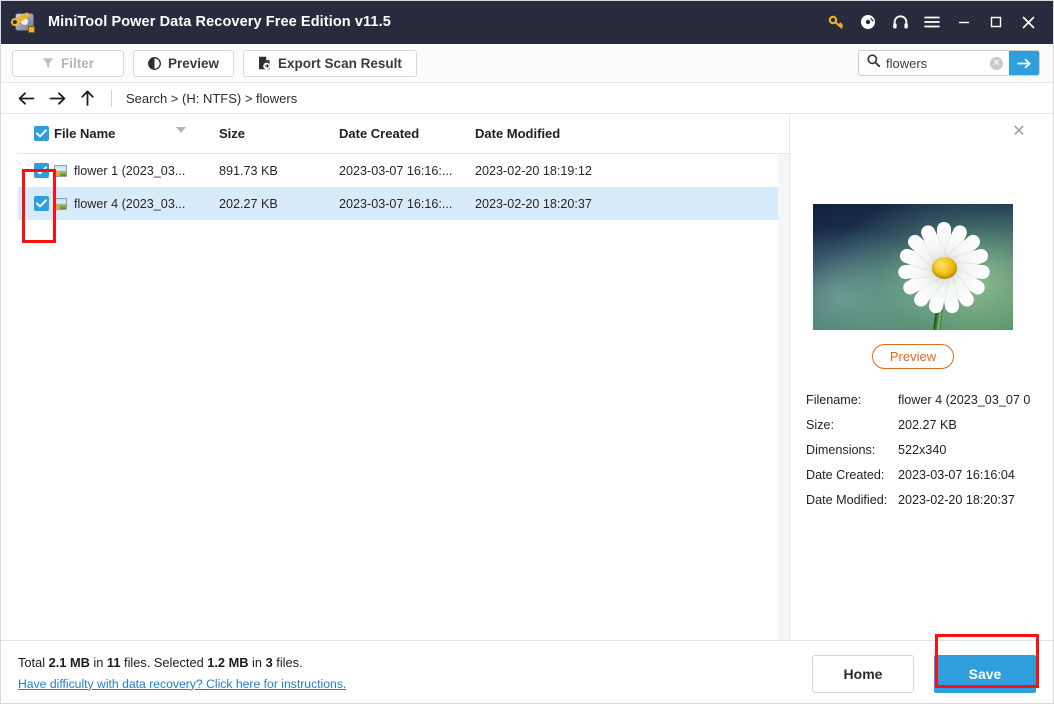 Image resolution: width=1054 pixels, height=704 pixels. What do you see at coordinates (340, 63) in the screenshot?
I see `export-label: Export Scan Result` at bounding box center [340, 63].